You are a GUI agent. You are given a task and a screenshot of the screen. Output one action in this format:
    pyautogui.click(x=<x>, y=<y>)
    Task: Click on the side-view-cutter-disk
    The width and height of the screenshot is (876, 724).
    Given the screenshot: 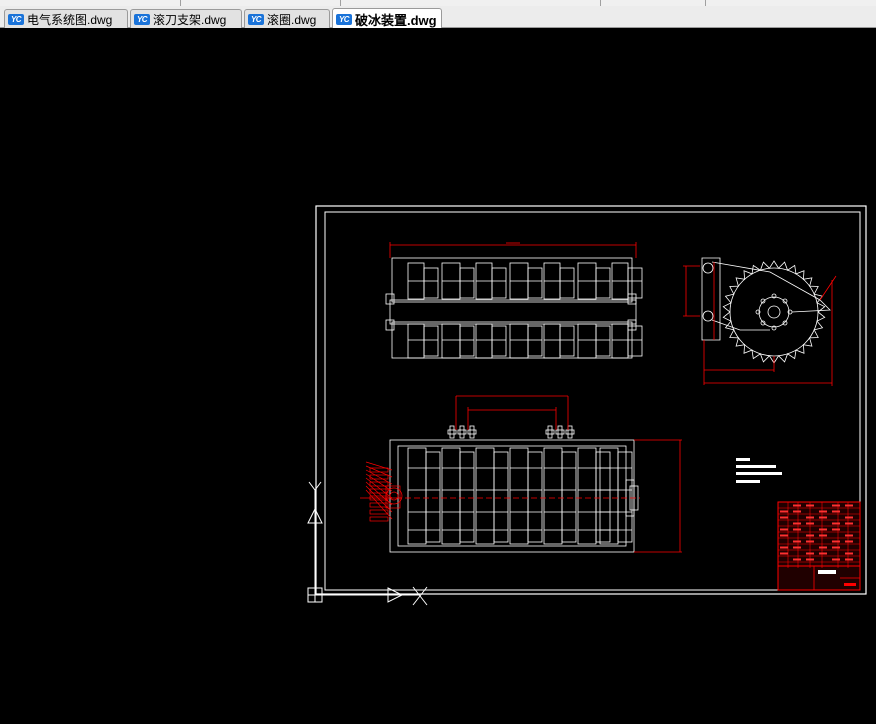 What is the action you would take?
    pyautogui.click(x=760, y=321)
    